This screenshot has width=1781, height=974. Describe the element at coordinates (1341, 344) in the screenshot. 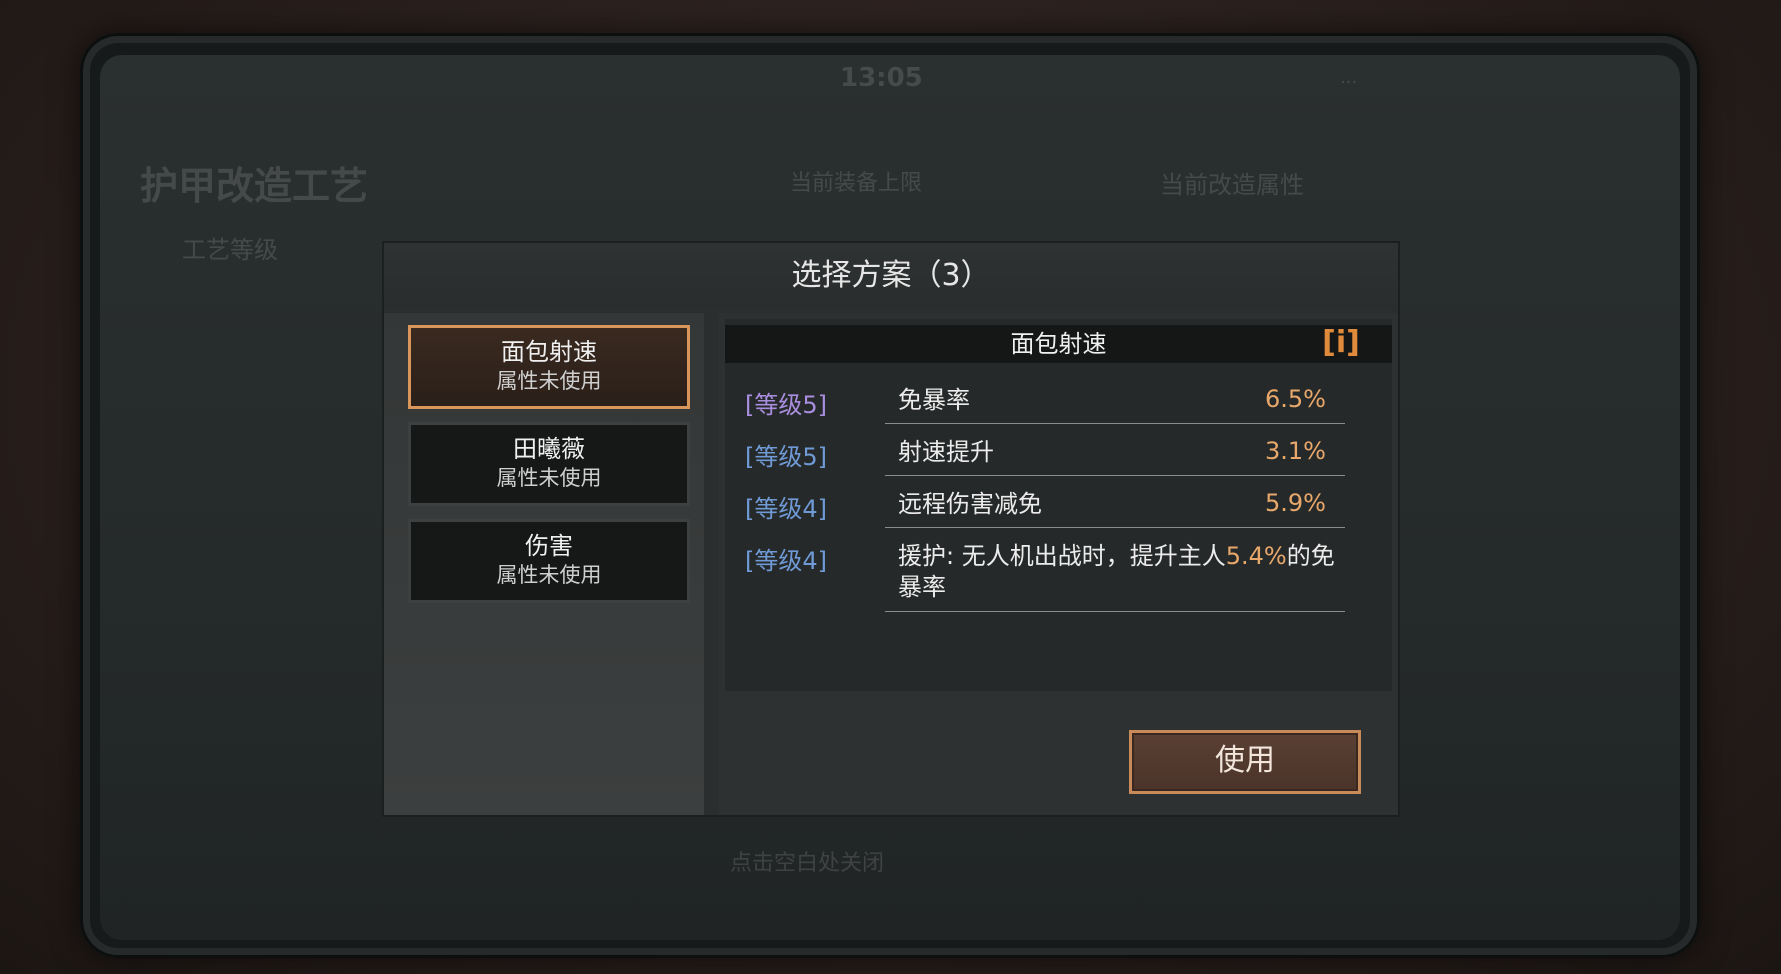

I see `info-icon: [i]` at that location.